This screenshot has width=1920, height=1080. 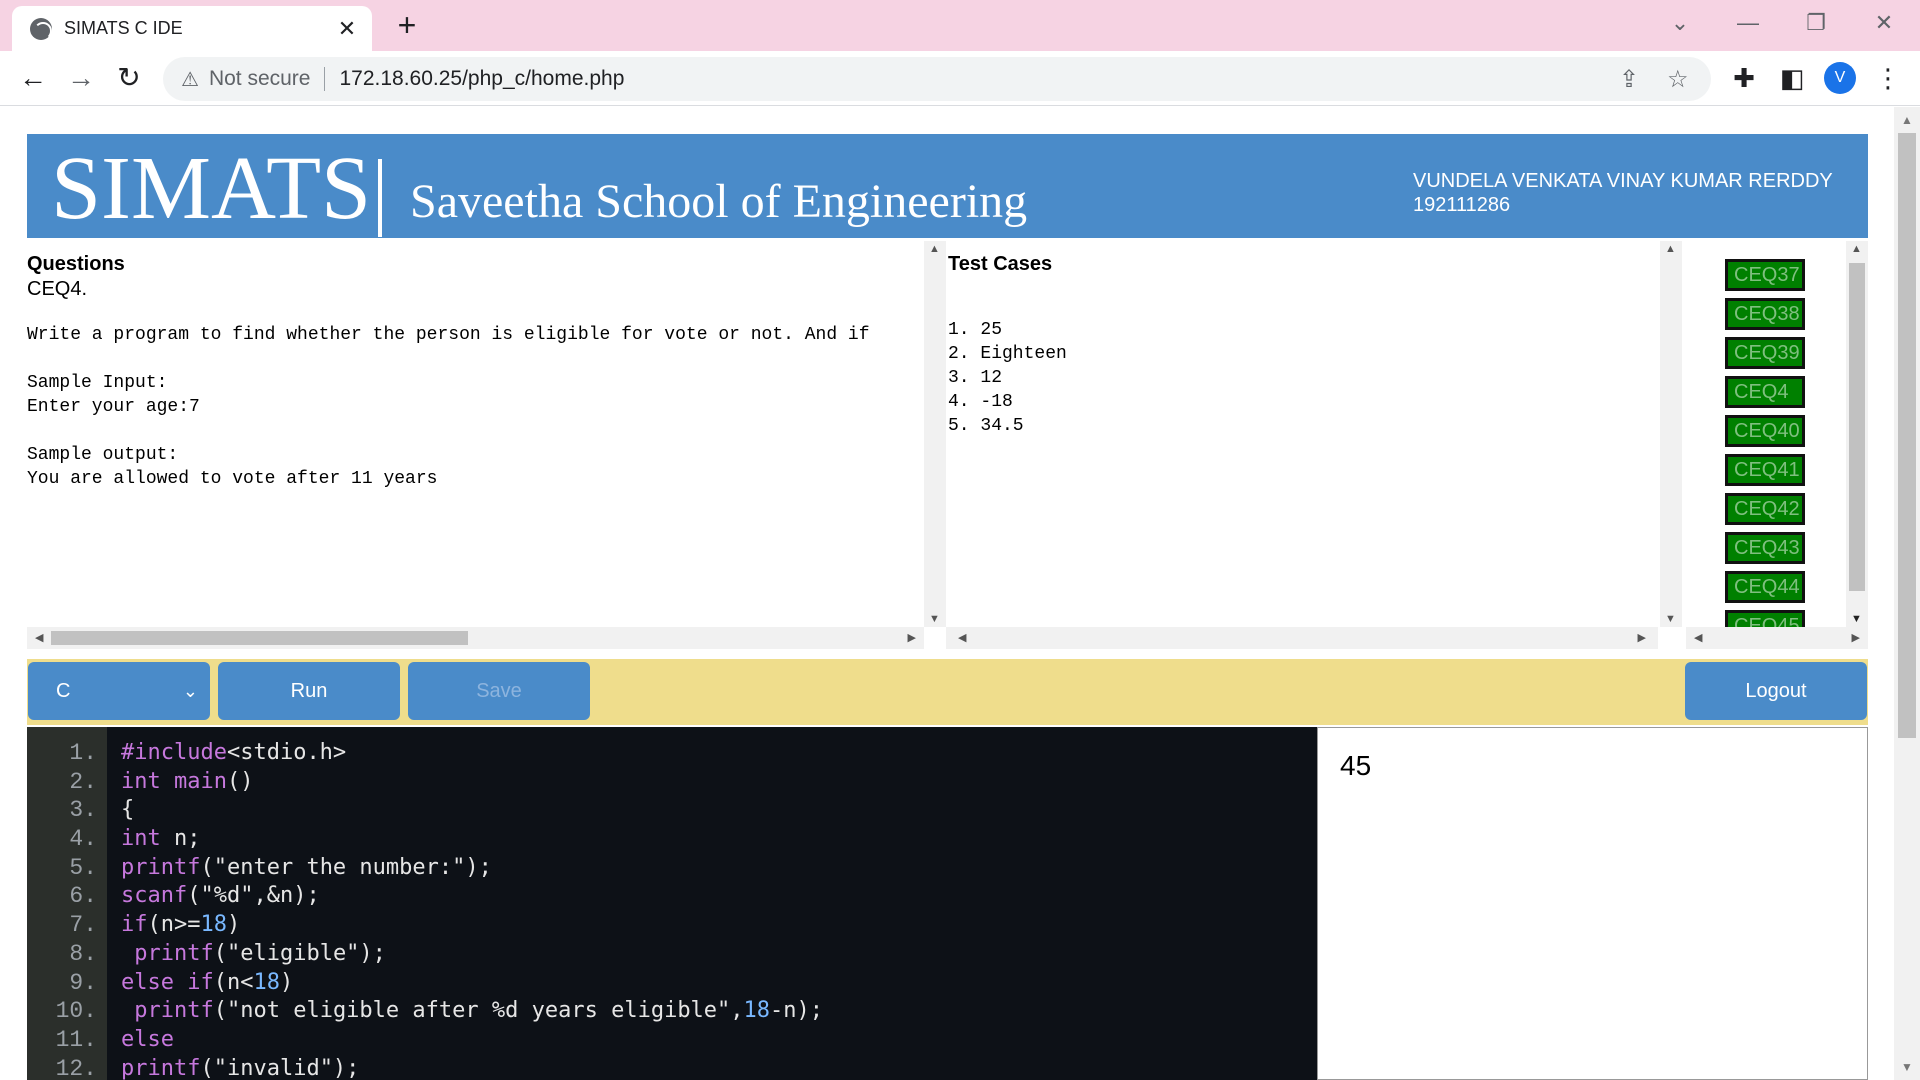 I want to click on address-divider, so click(x=325, y=79).